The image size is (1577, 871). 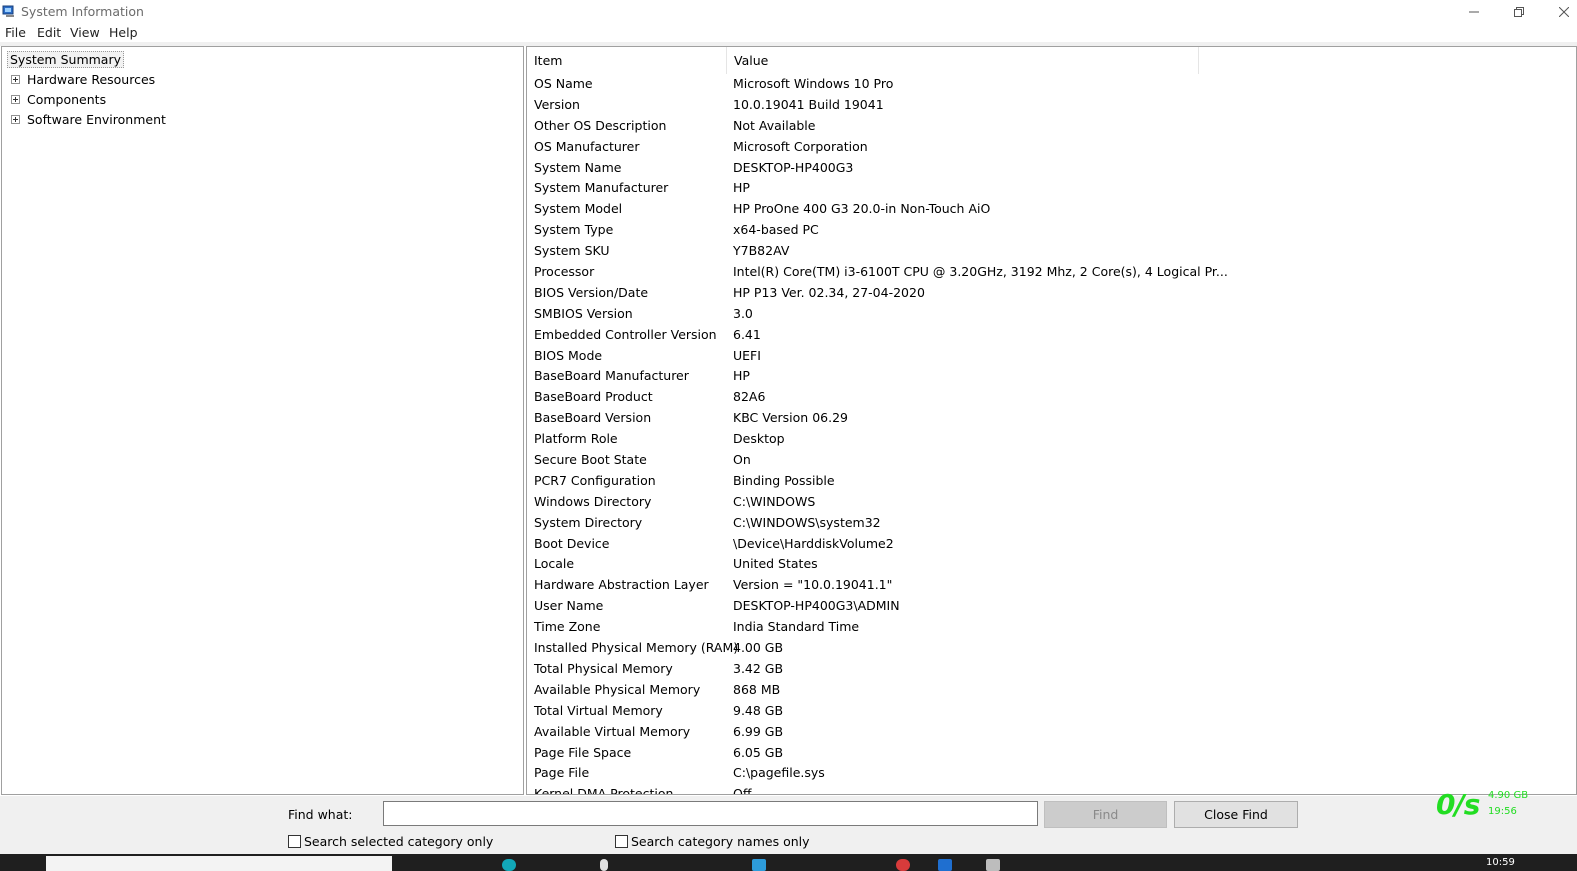 I want to click on table-row: System SKU Y7B82AV, so click(x=1051, y=251).